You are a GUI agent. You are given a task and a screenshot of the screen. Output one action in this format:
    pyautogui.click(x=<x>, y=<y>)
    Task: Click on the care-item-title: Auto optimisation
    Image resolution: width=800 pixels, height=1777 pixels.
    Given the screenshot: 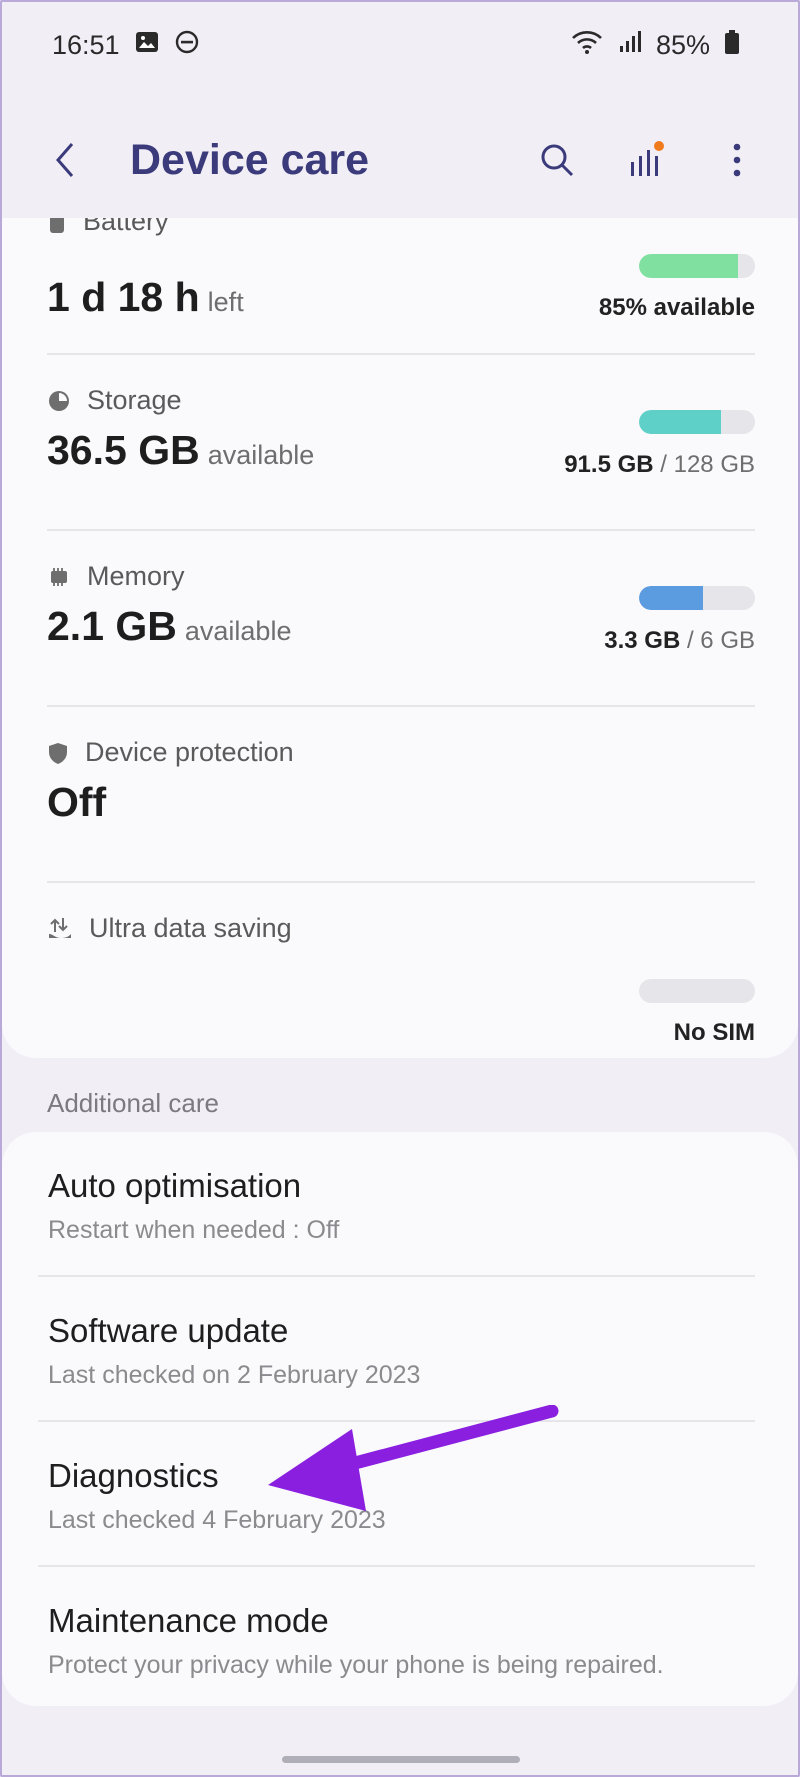 What is the action you would take?
    pyautogui.click(x=175, y=1185)
    